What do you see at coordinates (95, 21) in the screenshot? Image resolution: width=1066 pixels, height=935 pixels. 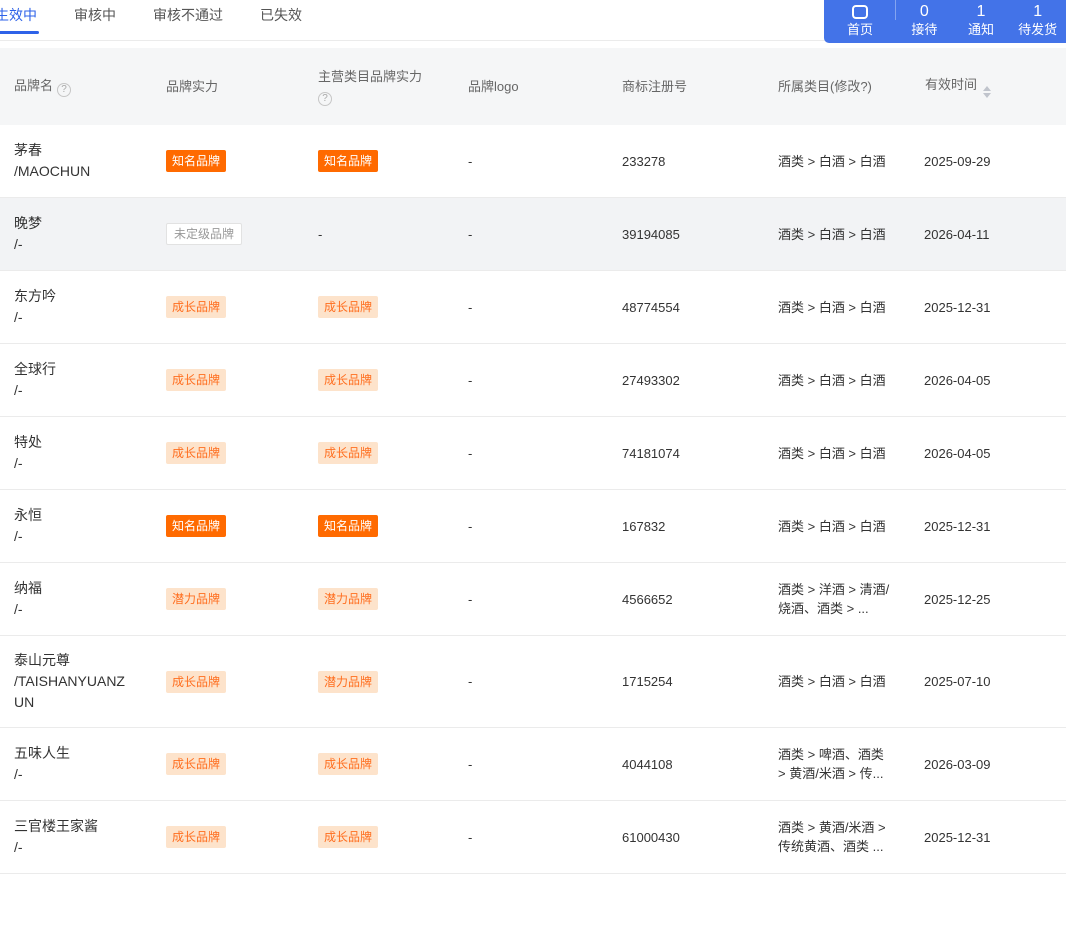 I see `tab-under-review: 审核中` at bounding box center [95, 21].